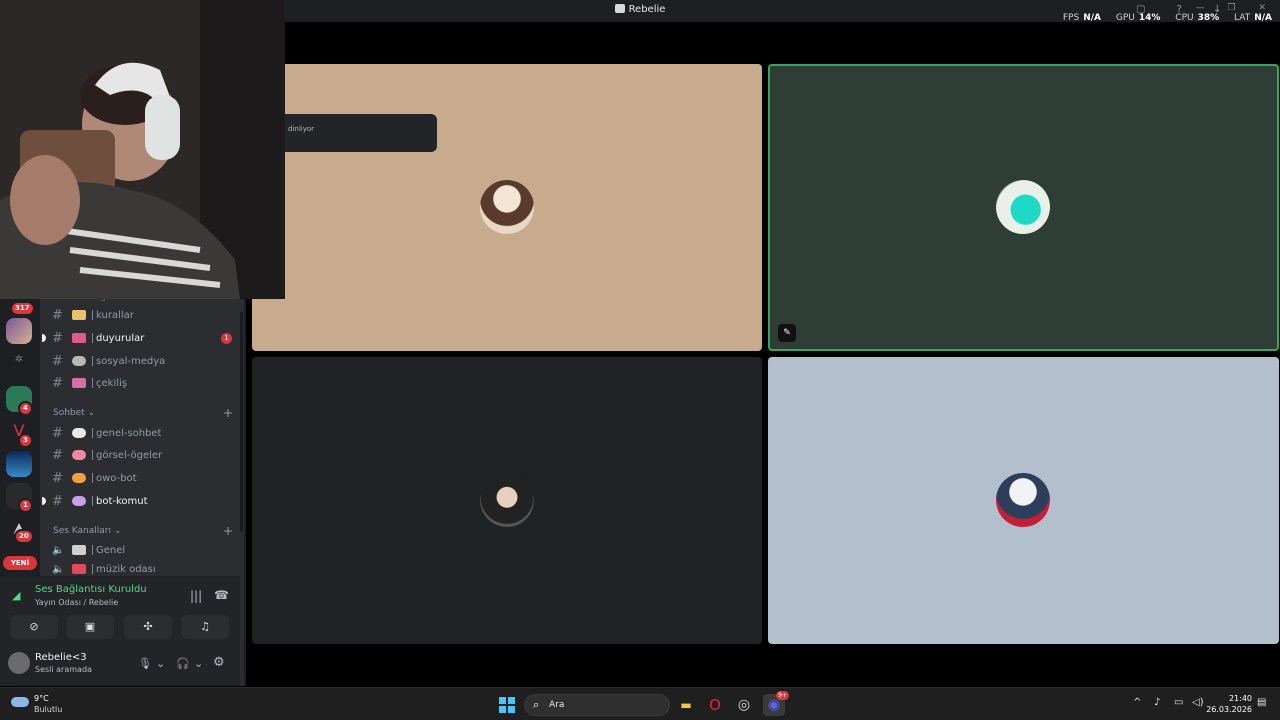 The width and height of the screenshot is (1280, 720). What do you see at coordinates (145, 550) in the screenshot?
I see `voice-channel-genel: 🔈 Genel` at bounding box center [145, 550].